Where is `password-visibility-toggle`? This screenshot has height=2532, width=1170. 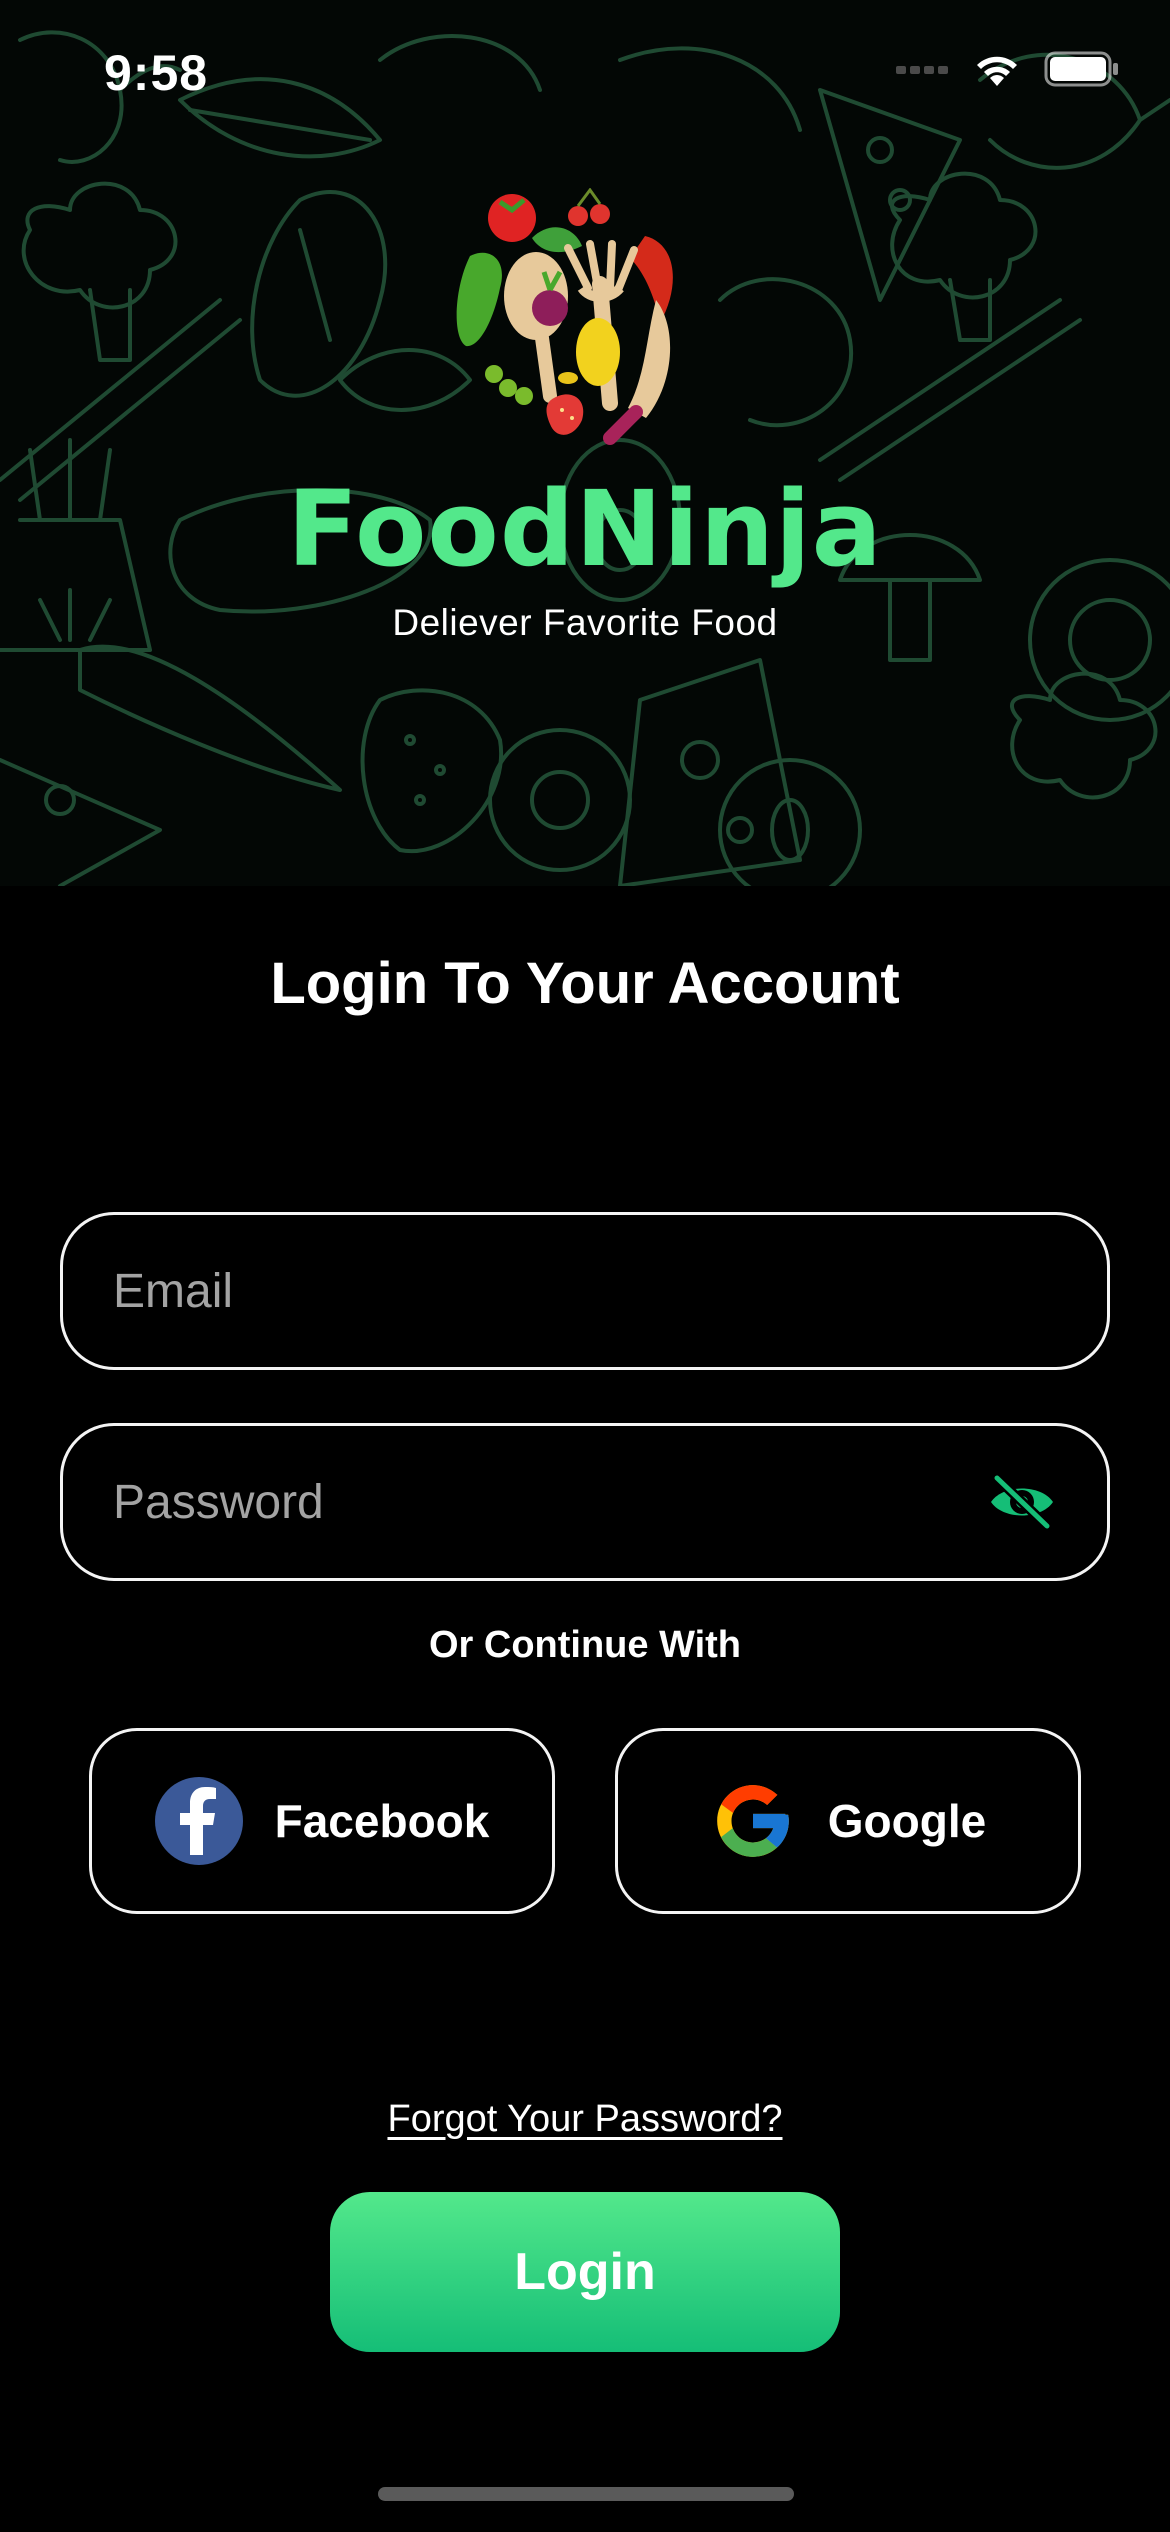
password-visibility-toggle is located at coordinates (1022, 1502).